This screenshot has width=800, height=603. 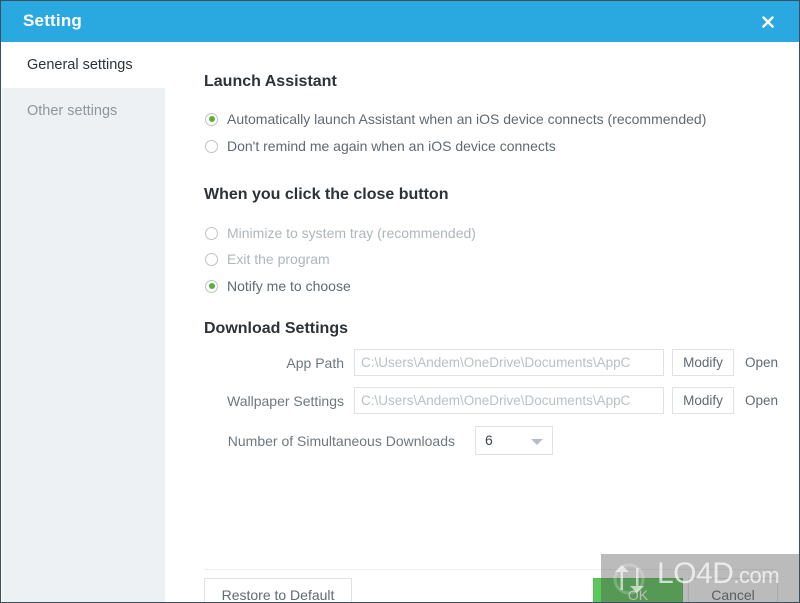 What do you see at coordinates (514, 440) in the screenshot?
I see `simultaneous-downloads-select: 6` at bounding box center [514, 440].